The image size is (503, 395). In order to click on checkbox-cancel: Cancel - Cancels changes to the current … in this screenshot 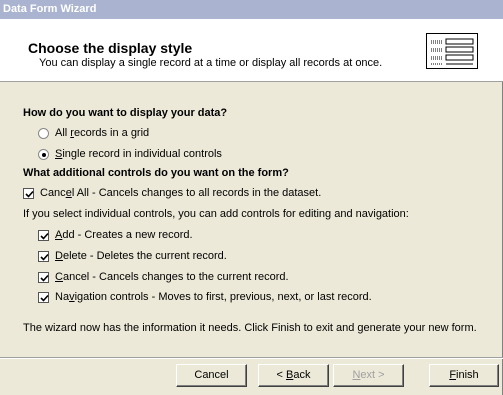, I will do `click(163, 277)`.